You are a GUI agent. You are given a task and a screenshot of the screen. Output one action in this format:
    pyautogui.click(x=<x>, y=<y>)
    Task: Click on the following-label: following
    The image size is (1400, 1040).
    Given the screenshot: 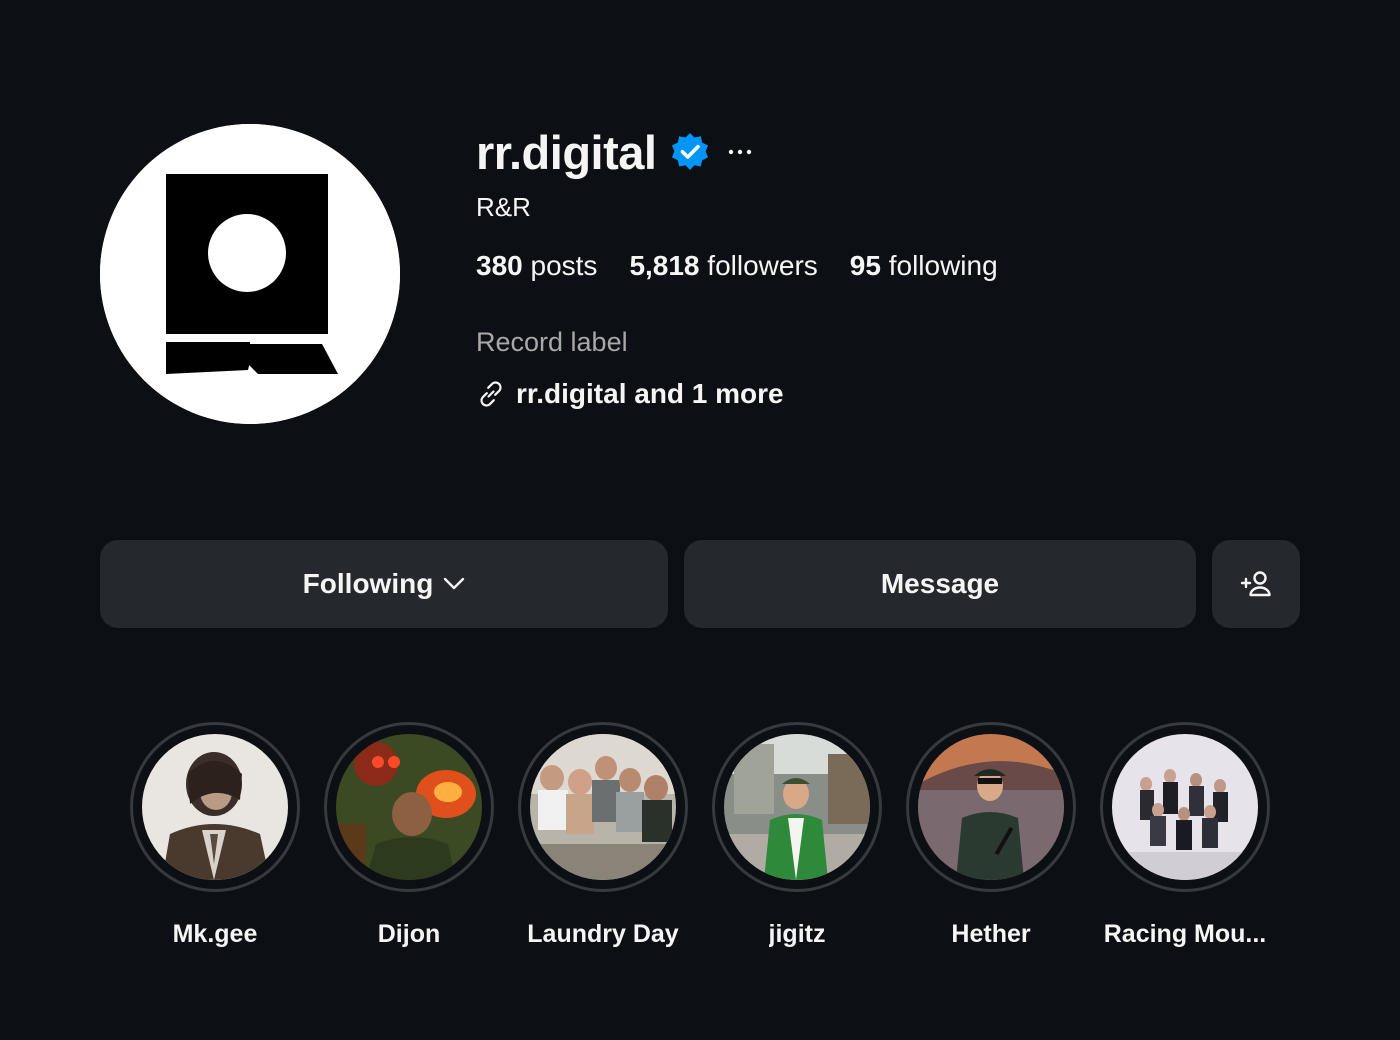 What is the action you would take?
    pyautogui.click(x=943, y=265)
    